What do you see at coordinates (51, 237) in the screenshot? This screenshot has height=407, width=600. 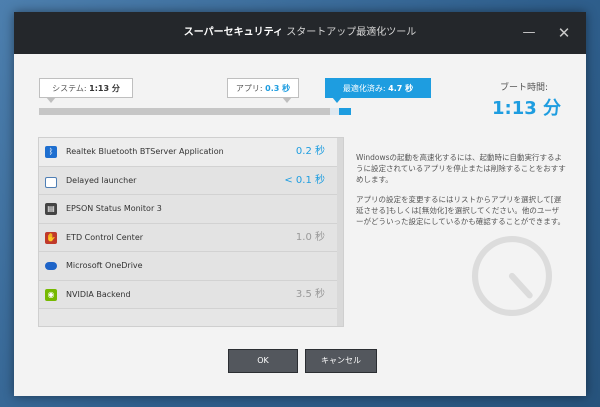 I see `touchpad-icon: ✋` at bounding box center [51, 237].